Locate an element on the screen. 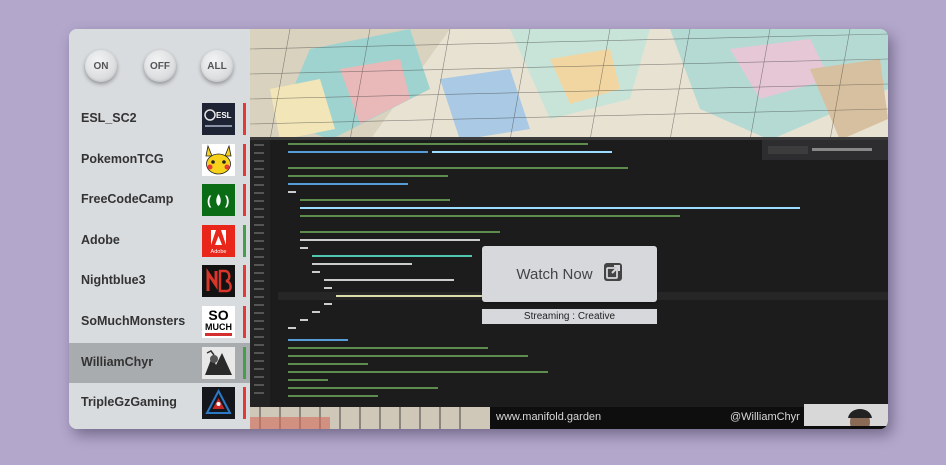  streamer-item-triplegzgaming: TripleGzGaming is located at coordinates (159, 403).